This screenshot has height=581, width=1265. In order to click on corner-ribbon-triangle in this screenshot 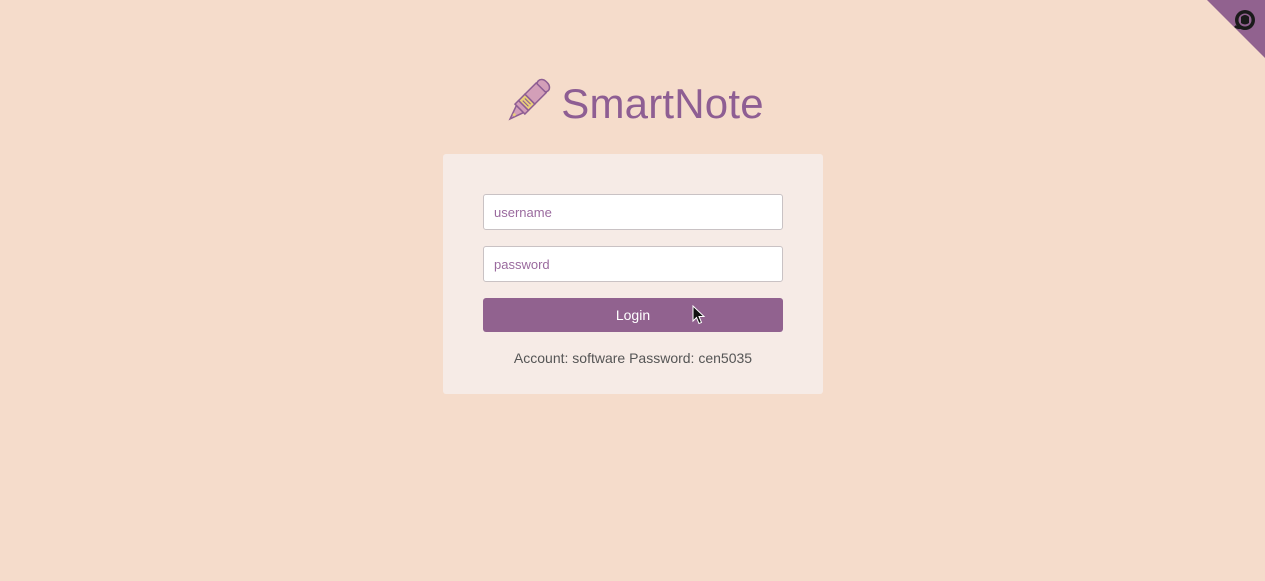, I will do `click(1236, 29)`.